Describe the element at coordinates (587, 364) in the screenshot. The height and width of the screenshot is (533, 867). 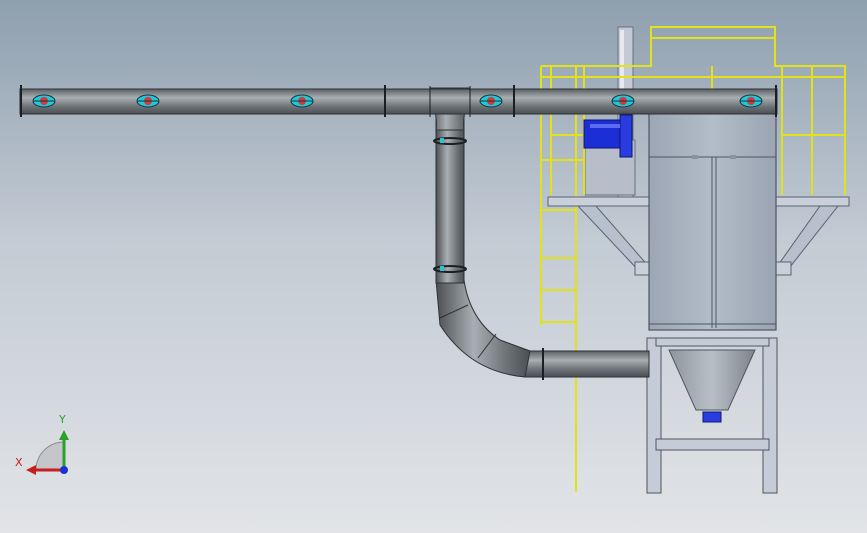
I see `inlet-duct` at that location.